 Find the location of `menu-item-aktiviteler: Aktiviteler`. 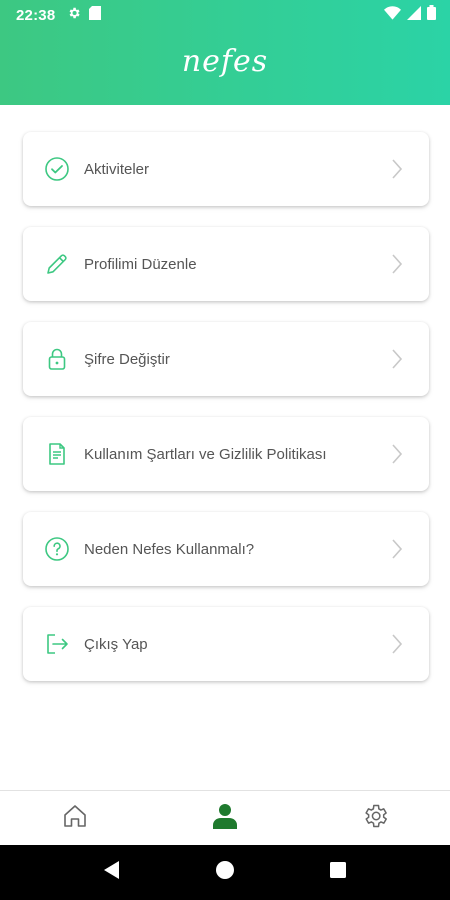

menu-item-aktiviteler: Aktiviteler is located at coordinates (226, 169).